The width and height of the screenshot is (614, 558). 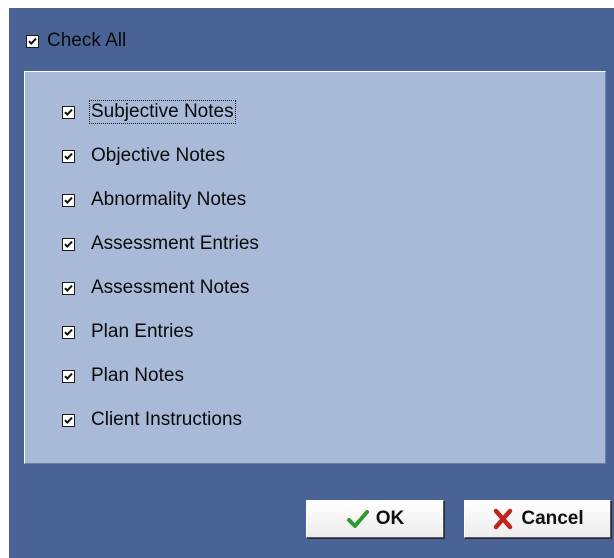 I want to click on option-abnormality-notes: Abnormality Notes, so click(x=154, y=200).